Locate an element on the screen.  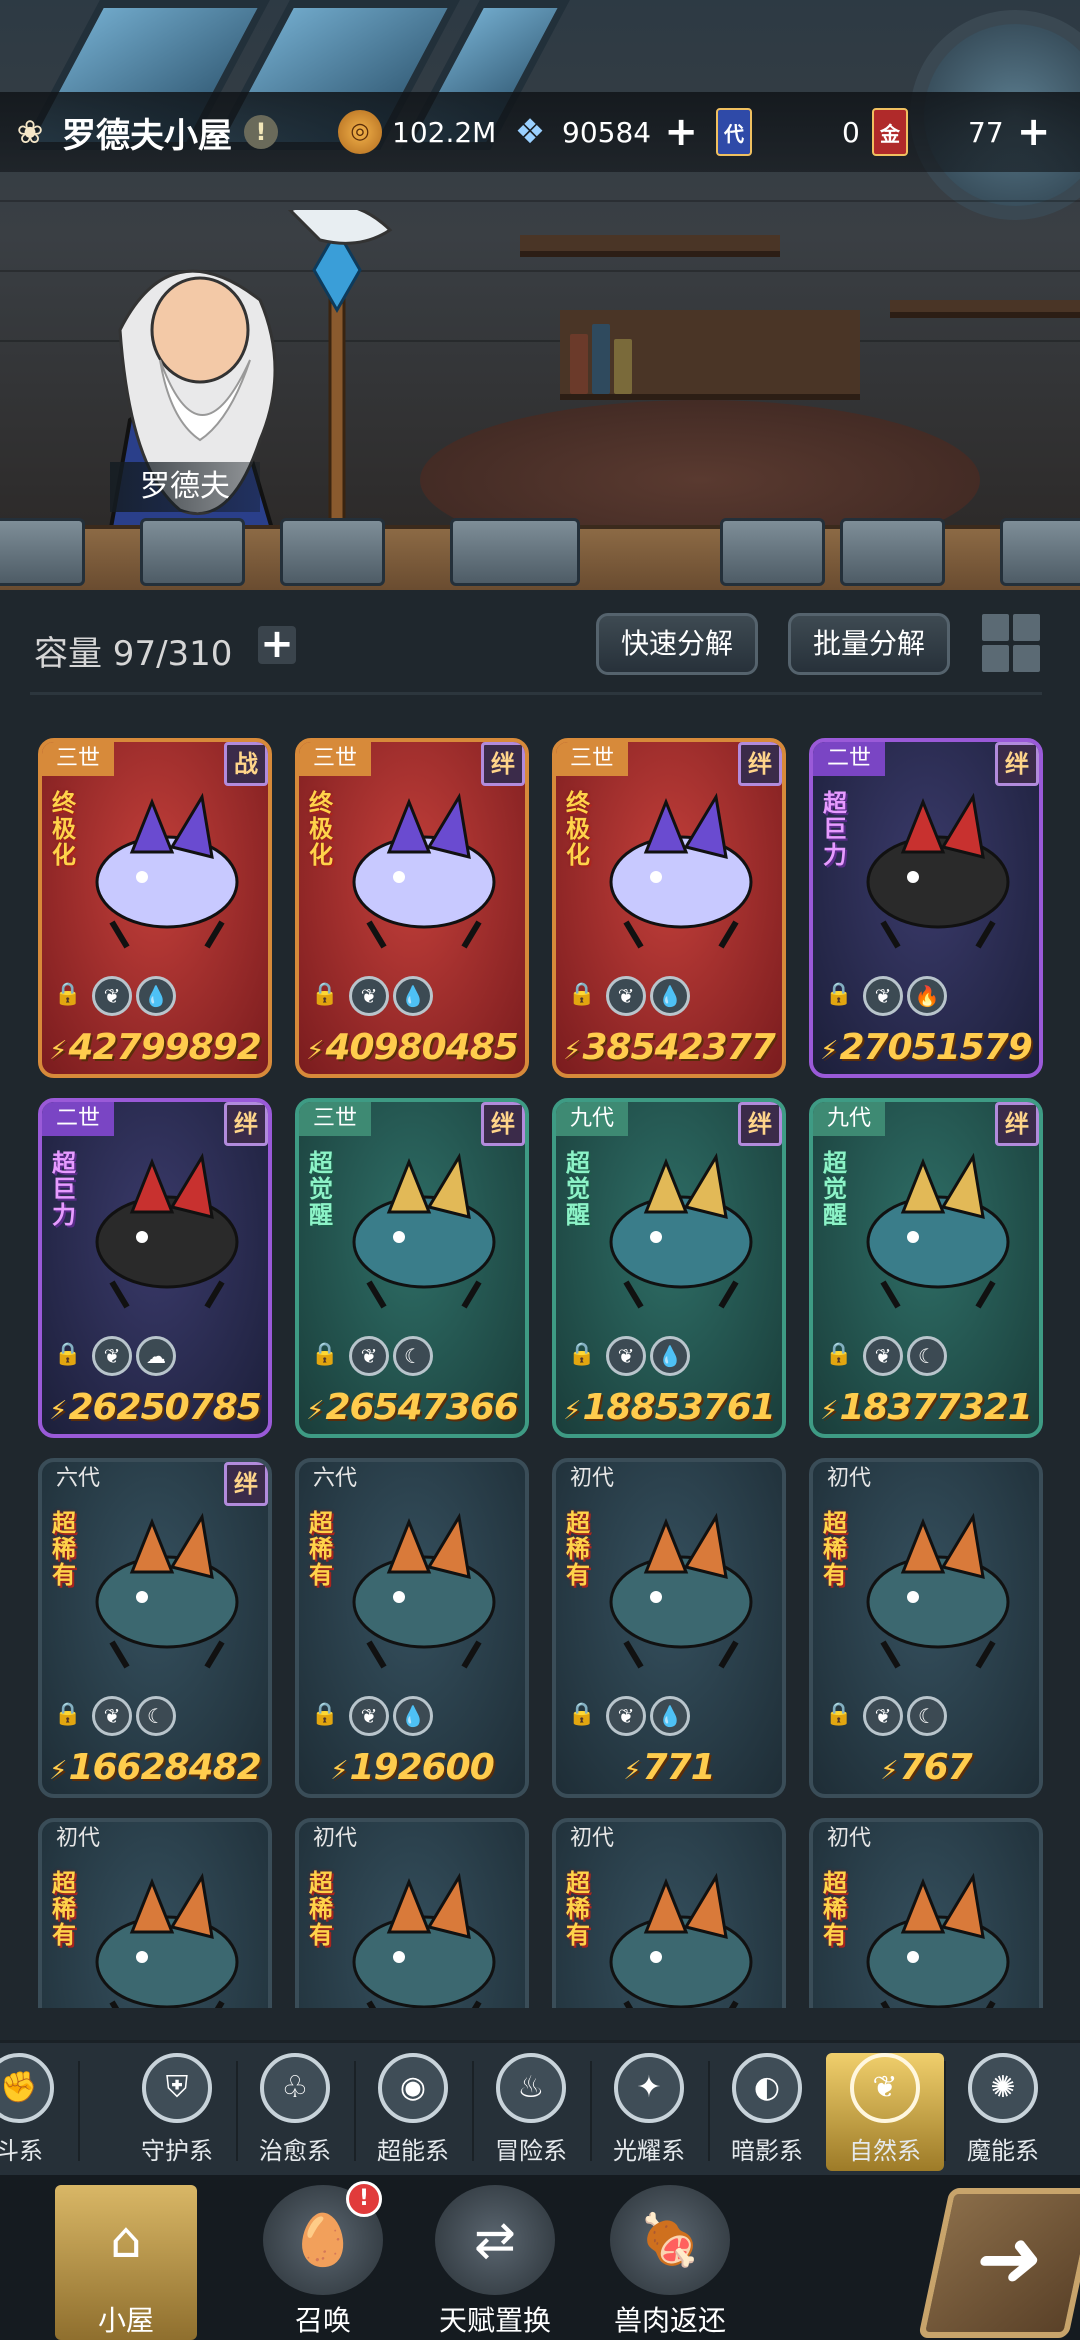
tab-shield: ⛨ 守护系 is located at coordinates (177, 2112).